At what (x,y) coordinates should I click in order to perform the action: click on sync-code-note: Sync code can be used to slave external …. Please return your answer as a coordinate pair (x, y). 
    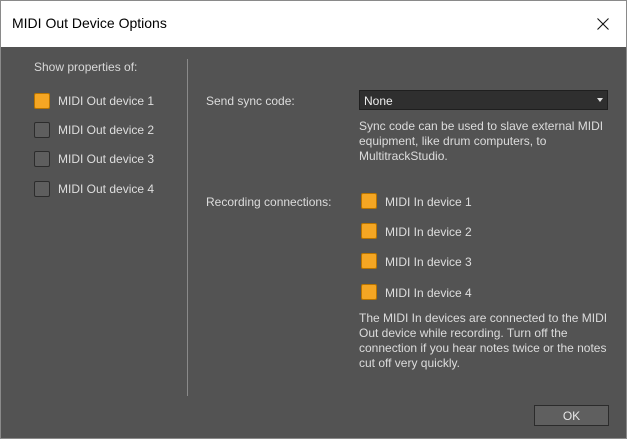
    Looking at the image, I should click on (481, 141).